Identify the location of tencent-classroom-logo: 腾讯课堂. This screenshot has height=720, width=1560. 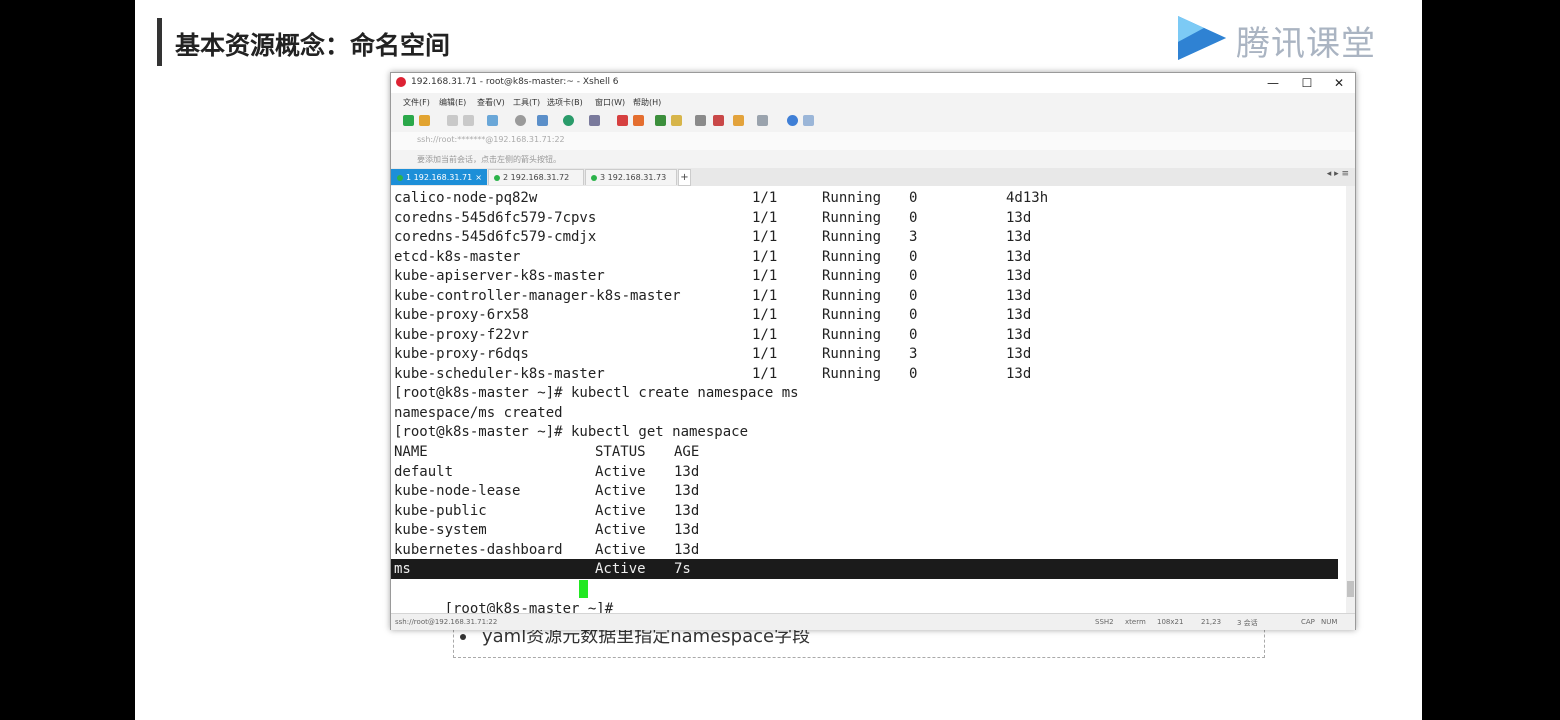
(1277, 38).